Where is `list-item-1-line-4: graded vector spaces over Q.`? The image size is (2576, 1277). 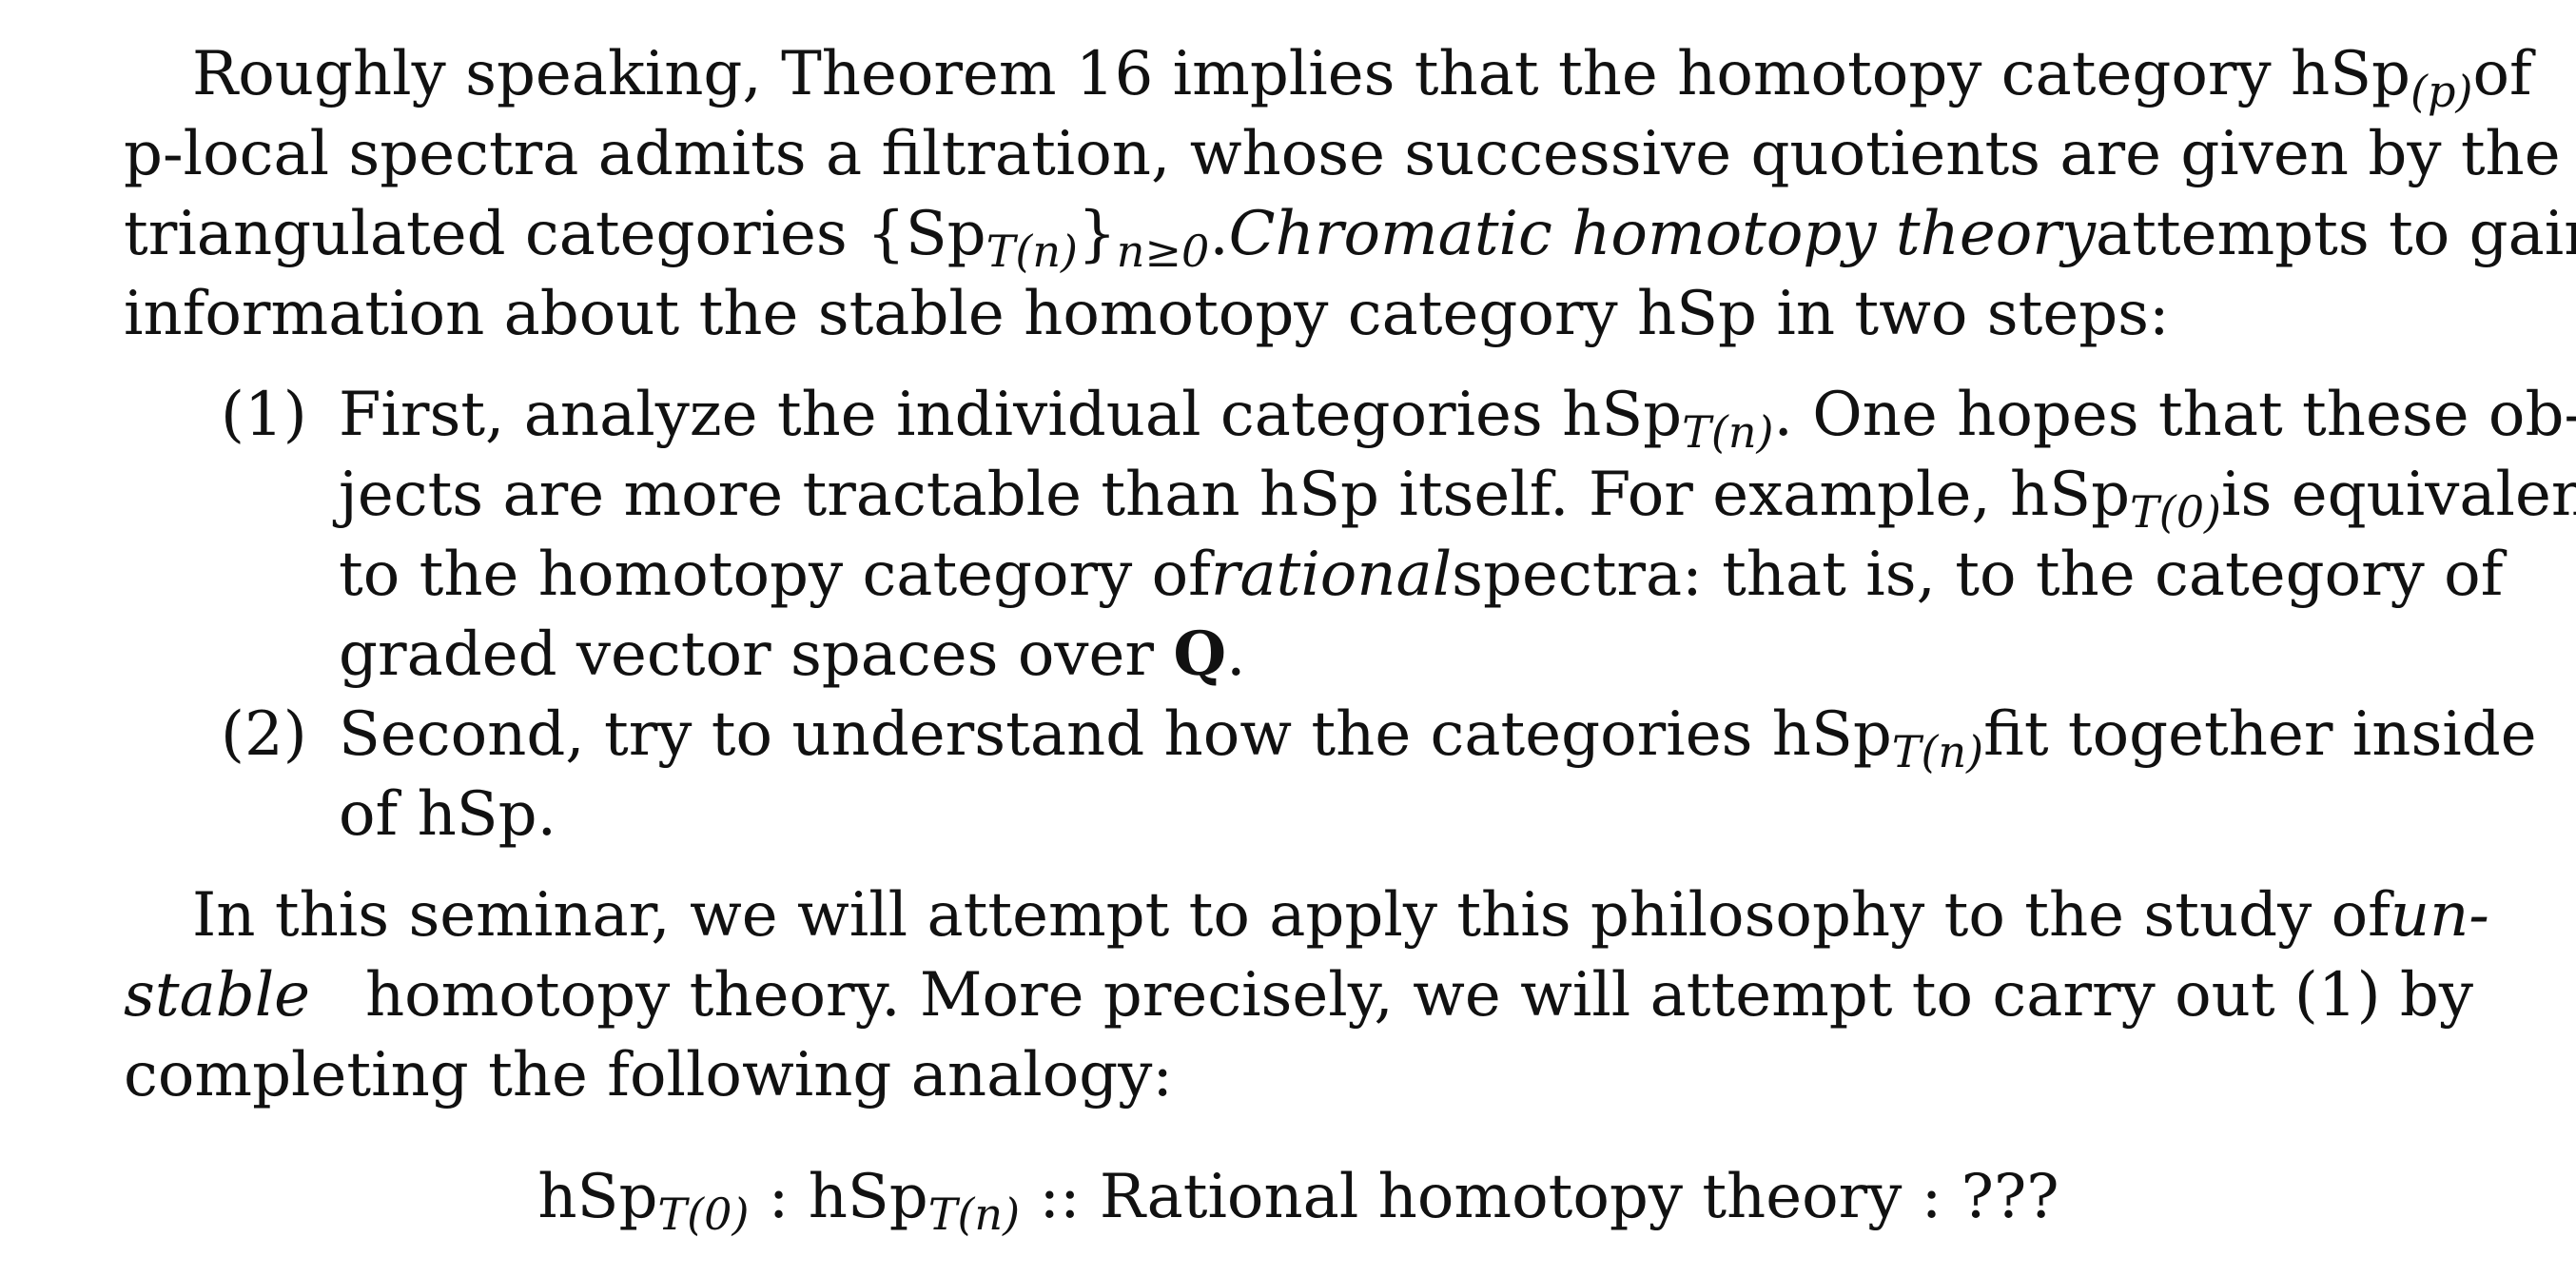 list-item-1-line-4: graded vector spaces over Q. is located at coordinates (1299, 655).